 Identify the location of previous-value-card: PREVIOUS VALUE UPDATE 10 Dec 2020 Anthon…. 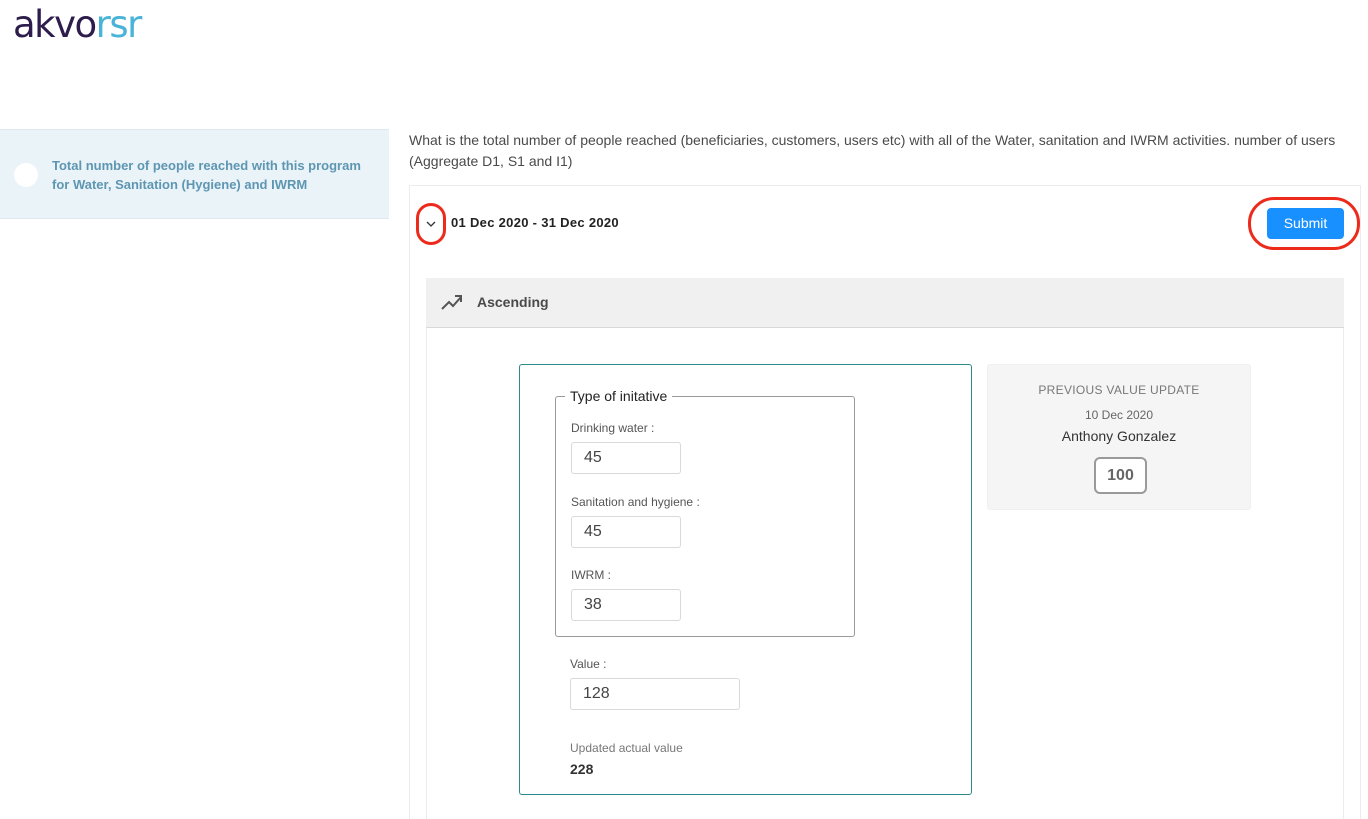
(1119, 437).